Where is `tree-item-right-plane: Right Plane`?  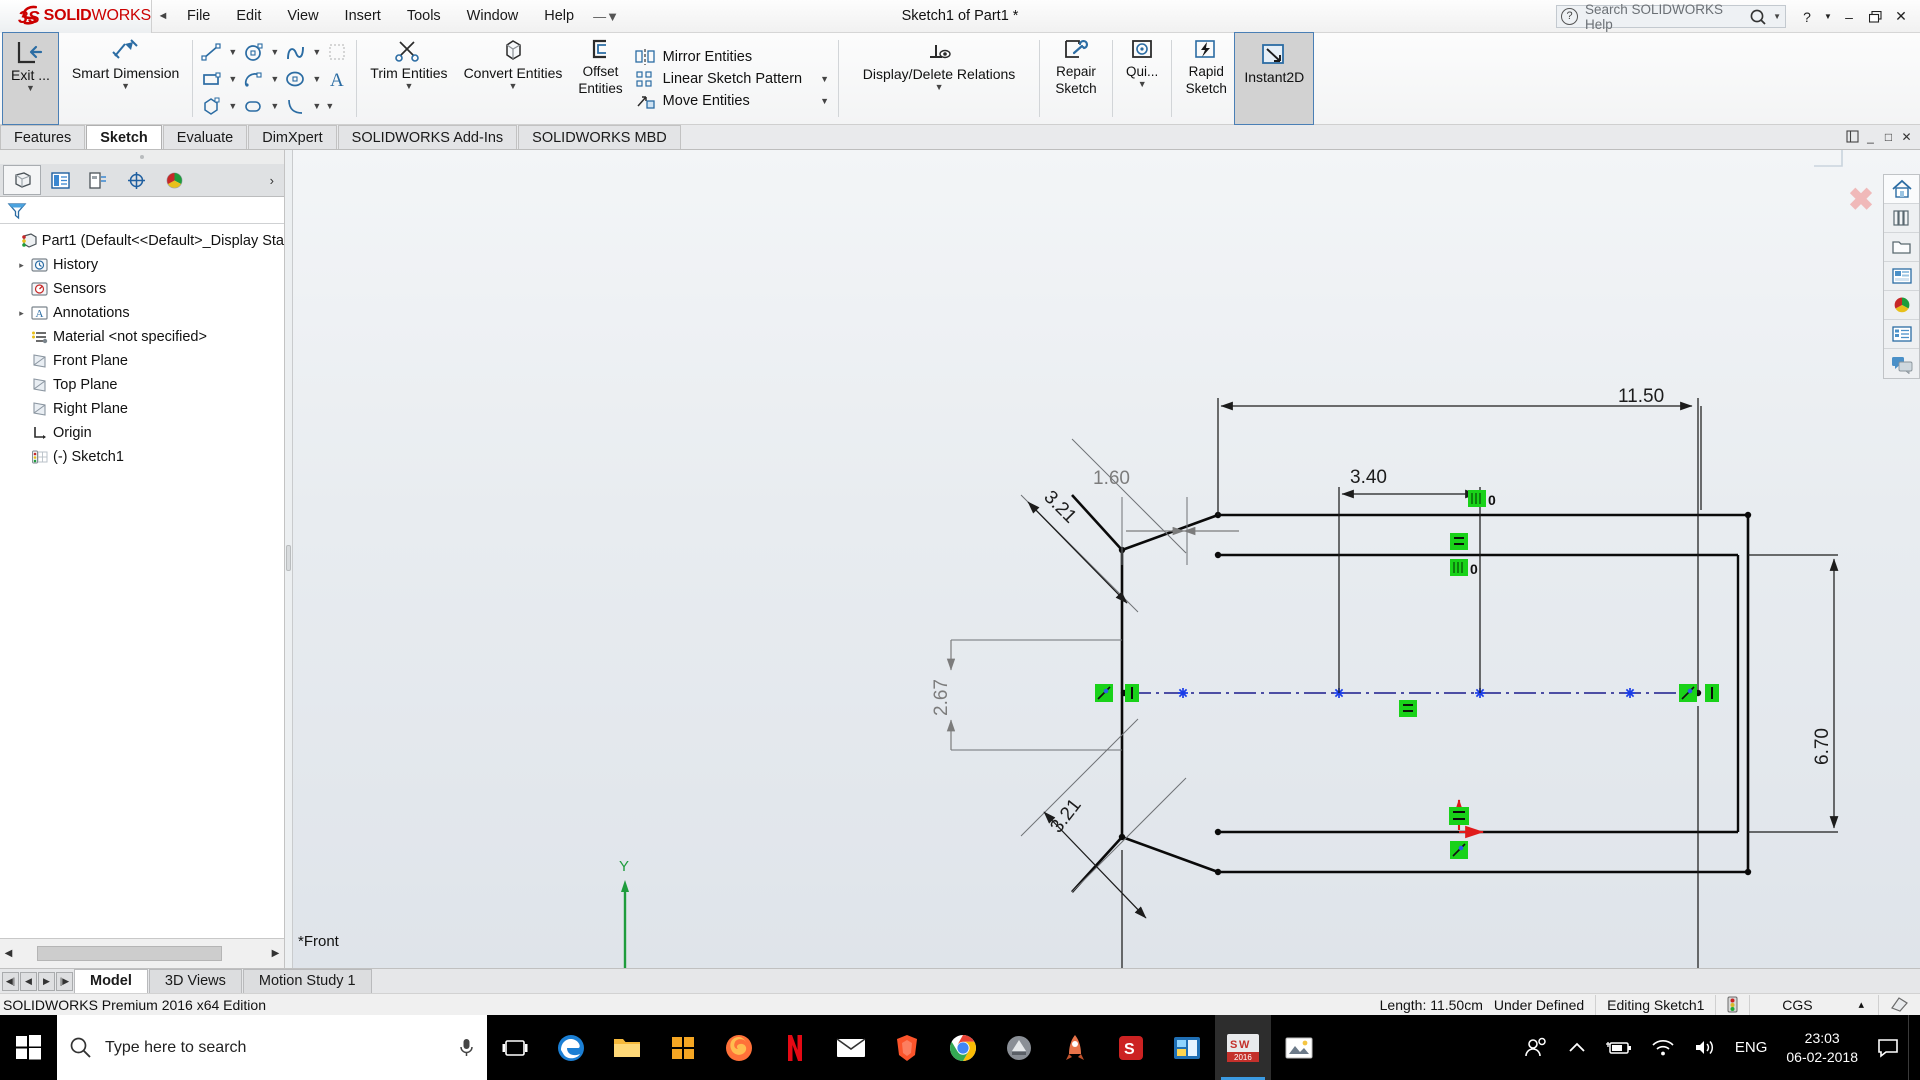 tree-item-right-plane: Right Plane is located at coordinates (142, 409).